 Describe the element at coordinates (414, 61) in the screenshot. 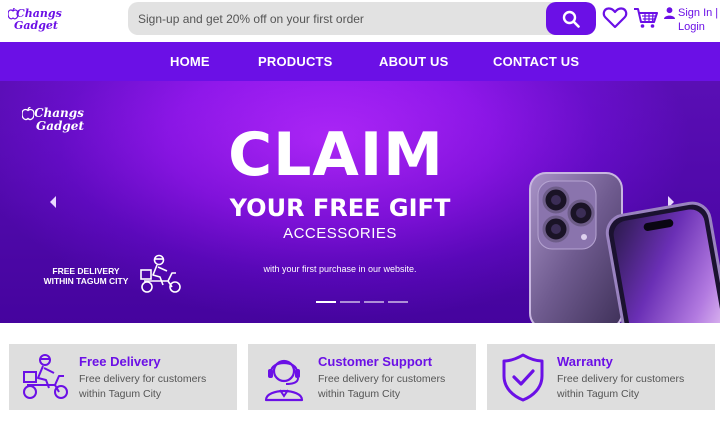

I see `nav-item-about-us: ABOUT US` at that location.